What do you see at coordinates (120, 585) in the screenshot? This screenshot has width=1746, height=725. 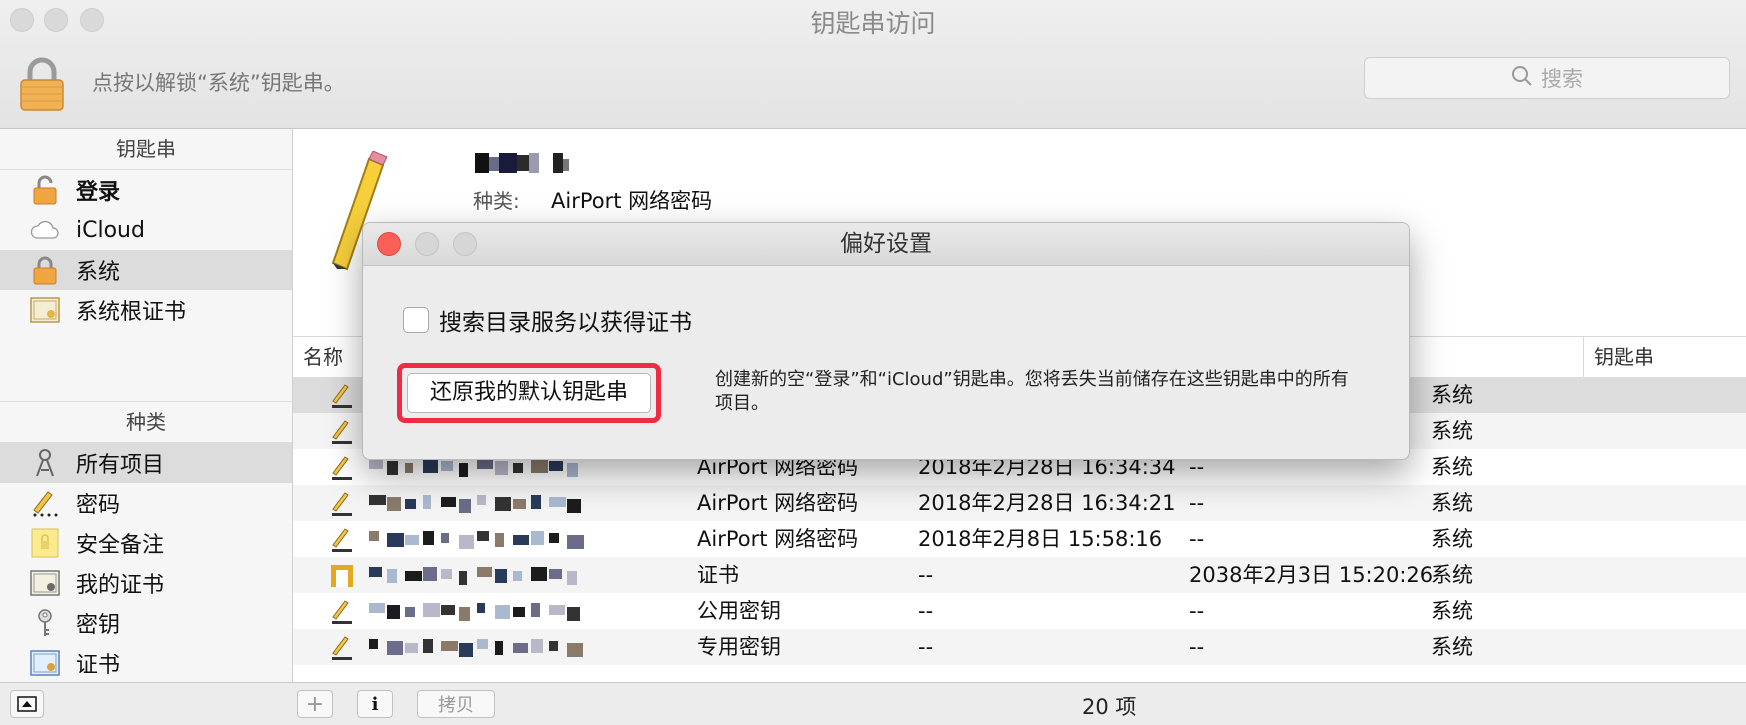 I see `sidebar-item-label: 我的证书` at bounding box center [120, 585].